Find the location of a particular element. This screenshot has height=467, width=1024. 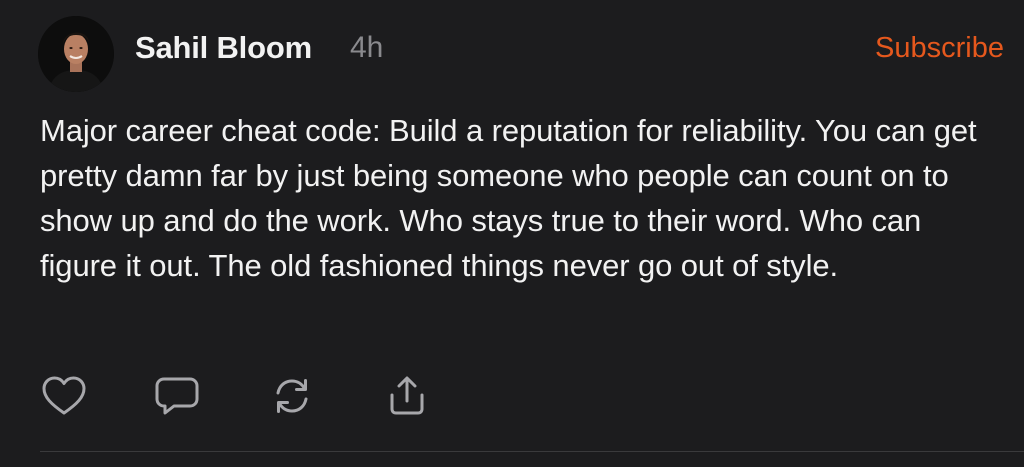

like-button is located at coordinates (64, 396).